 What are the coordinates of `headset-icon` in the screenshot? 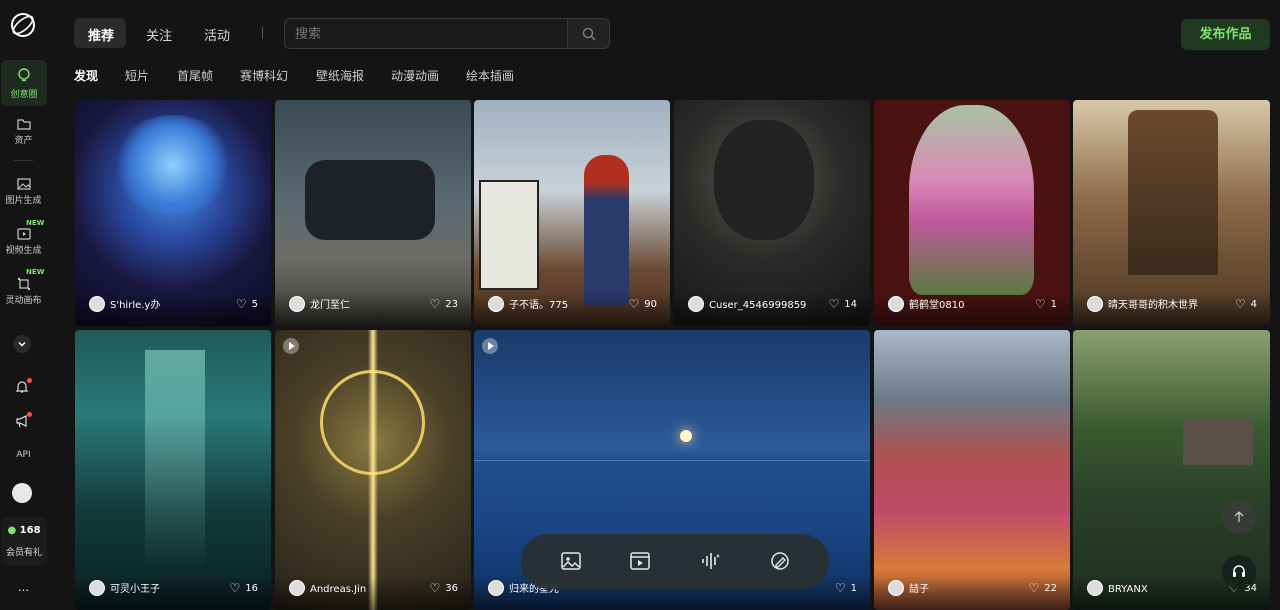 It's located at (1239, 571).